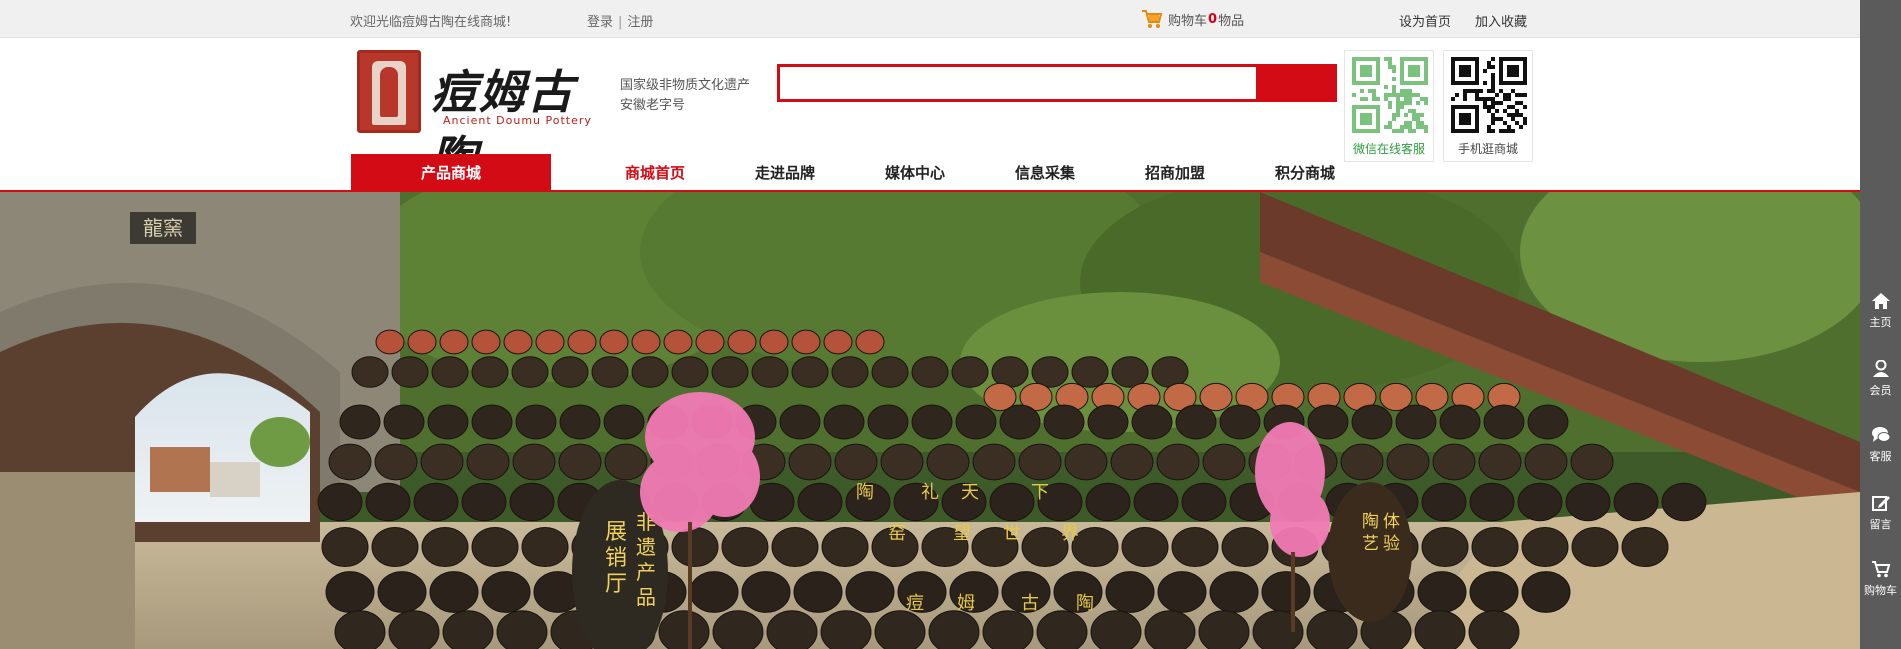 The image size is (1901, 649). I want to click on sidebar-label-home: 主页, so click(1880, 322).